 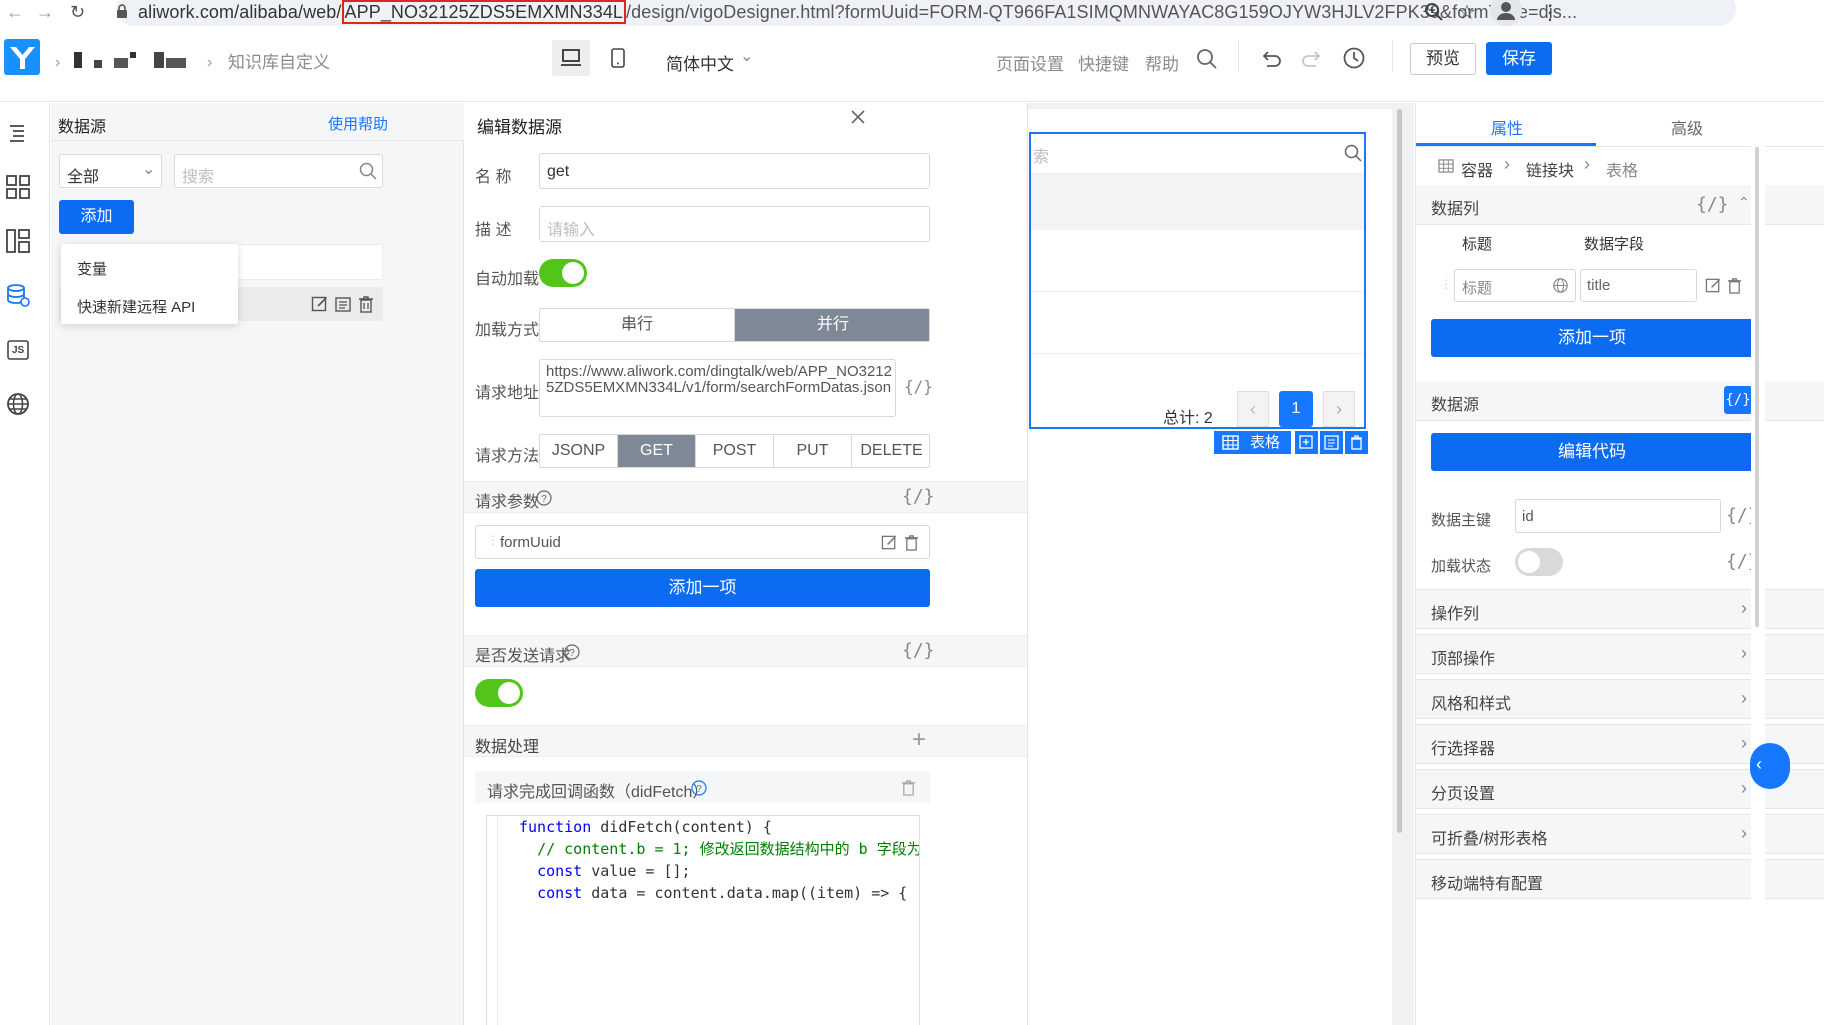 I want to click on name-input: get, so click(x=734, y=171).